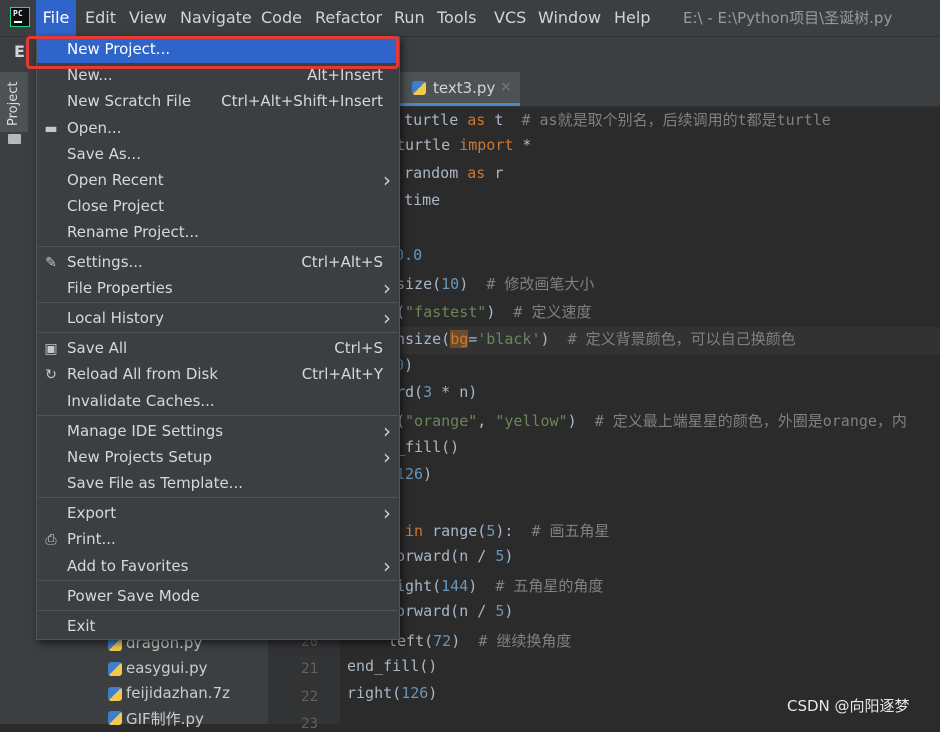  Describe the element at coordinates (455, 392) in the screenshot. I see `code-token: * n)` at that location.